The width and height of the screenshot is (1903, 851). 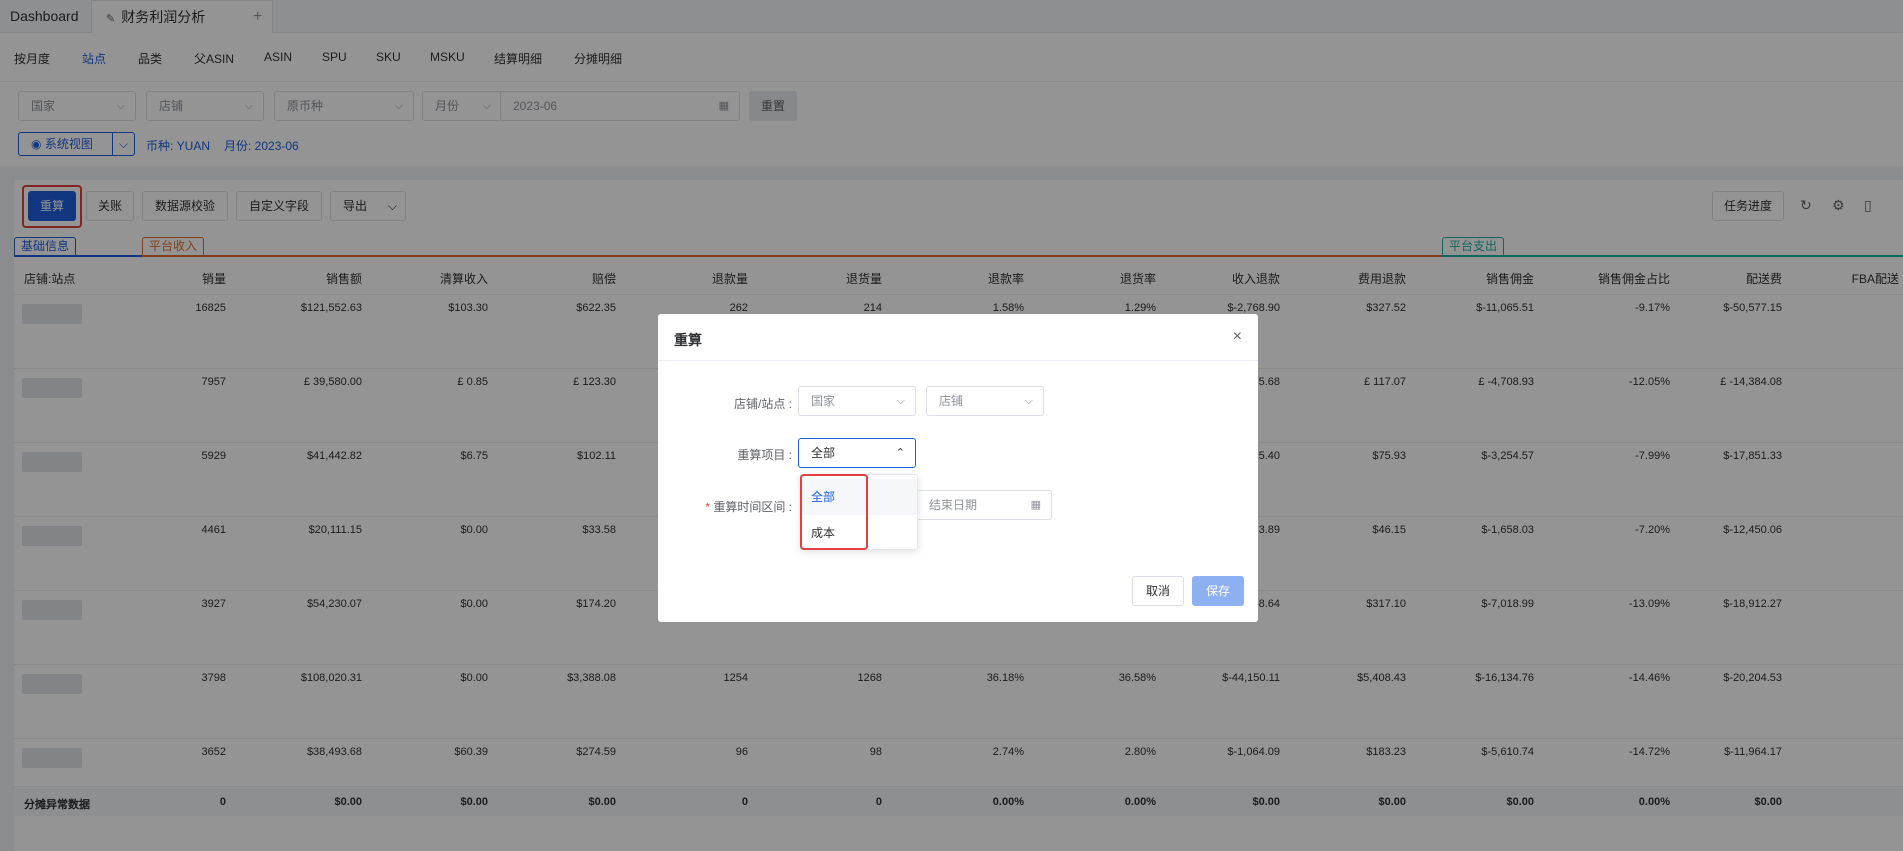 I want to click on save-button: 保存, so click(x=1218, y=591).